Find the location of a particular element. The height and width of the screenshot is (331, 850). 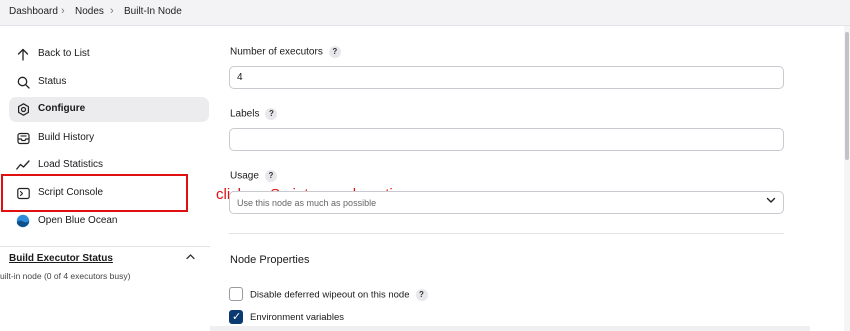

sidebar-item-label: Status is located at coordinates (52, 81).